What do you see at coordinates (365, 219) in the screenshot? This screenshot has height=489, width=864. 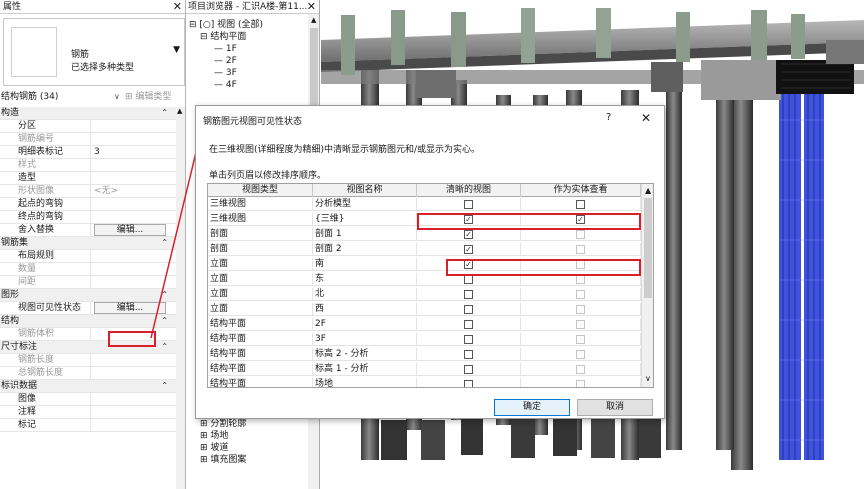 I see `view-name-cell: {三维}` at bounding box center [365, 219].